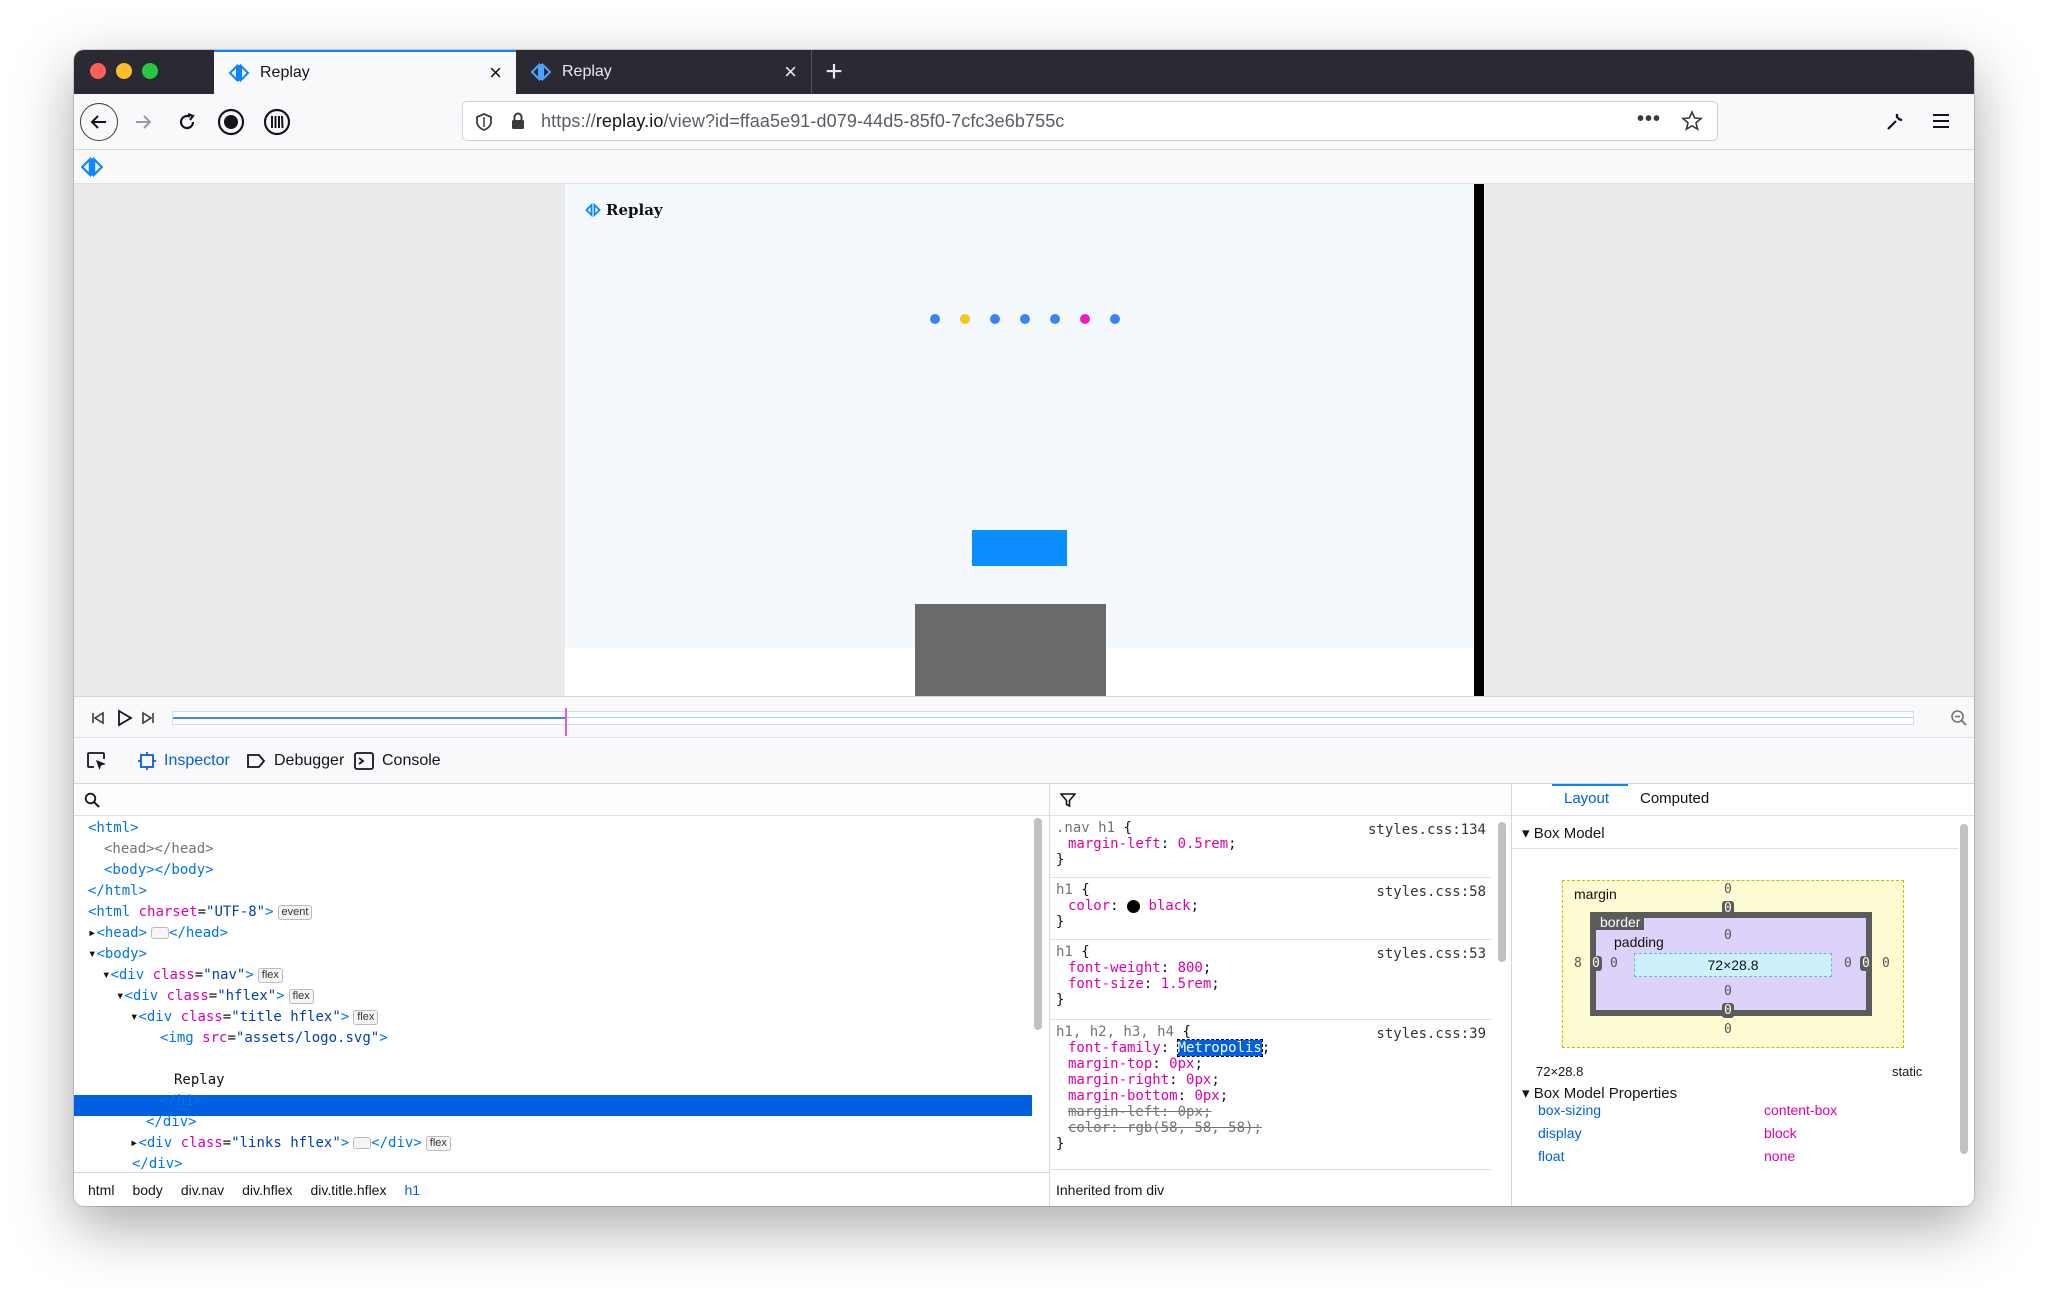 The height and width of the screenshot is (1305, 2048). What do you see at coordinates (1118, 1080) in the screenshot?
I see `prop-name: margin-right` at bounding box center [1118, 1080].